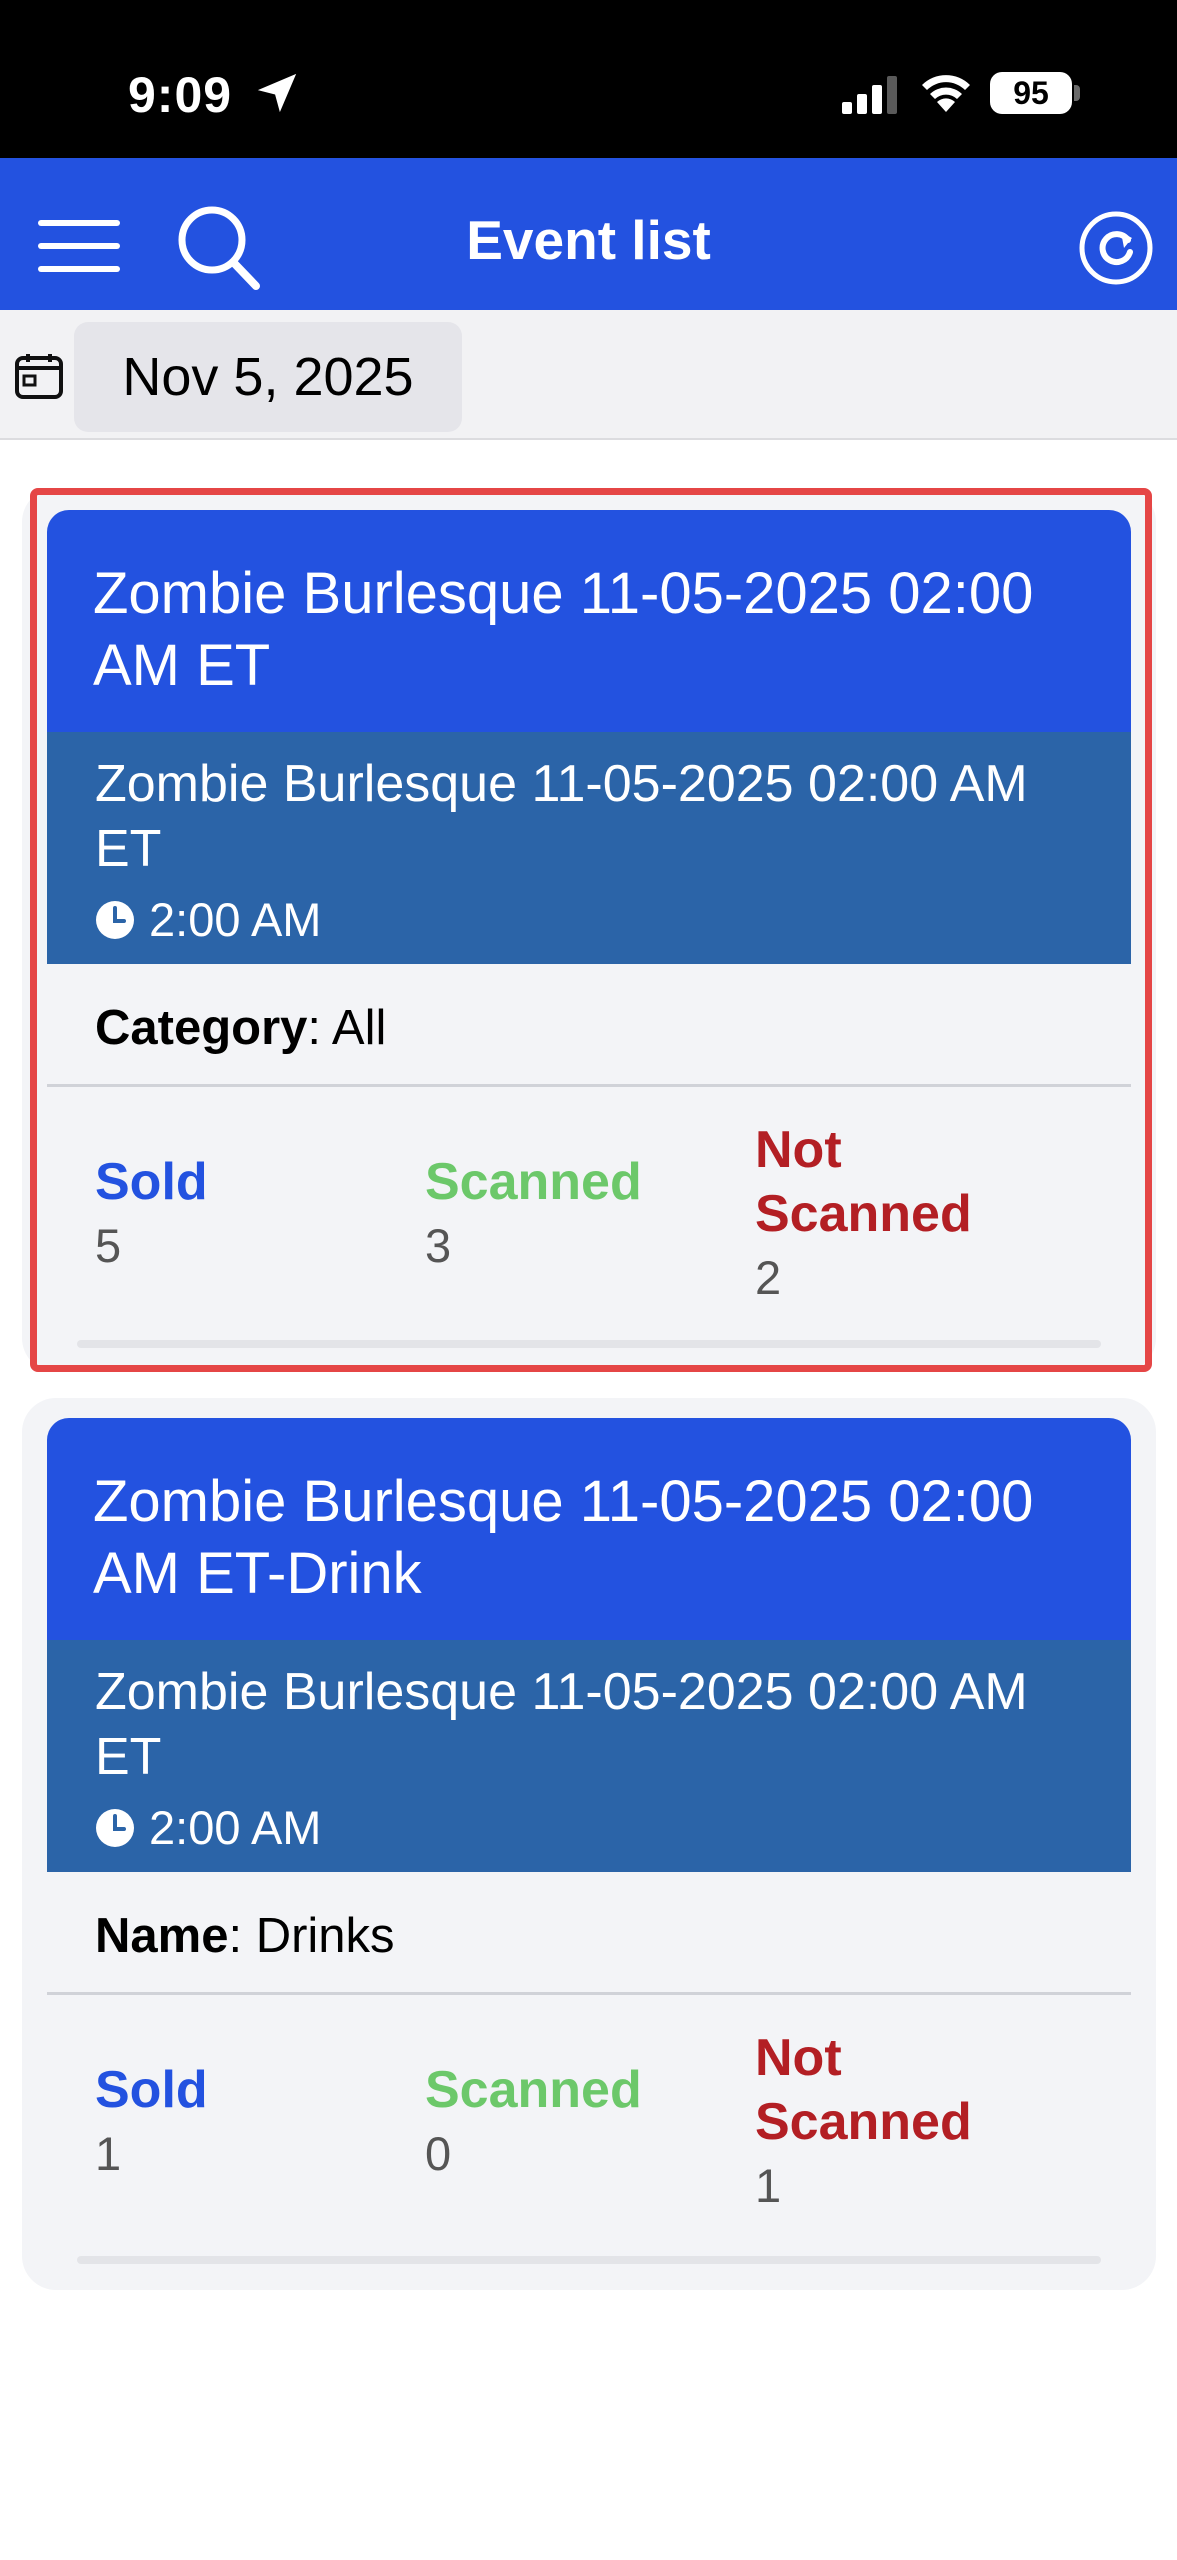 This screenshot has width=1177, height=2560. I want to click on event-category: Category: All, so click(240, 1028).